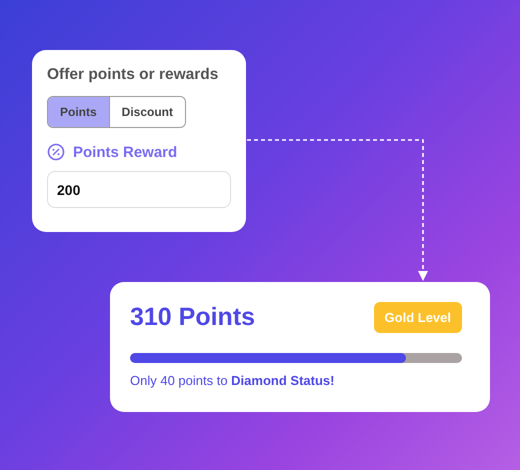  What do you see at coordinates (79, 112) in the screenshot?
I see `segment-tab: Points` at bounding box center [79, 112].